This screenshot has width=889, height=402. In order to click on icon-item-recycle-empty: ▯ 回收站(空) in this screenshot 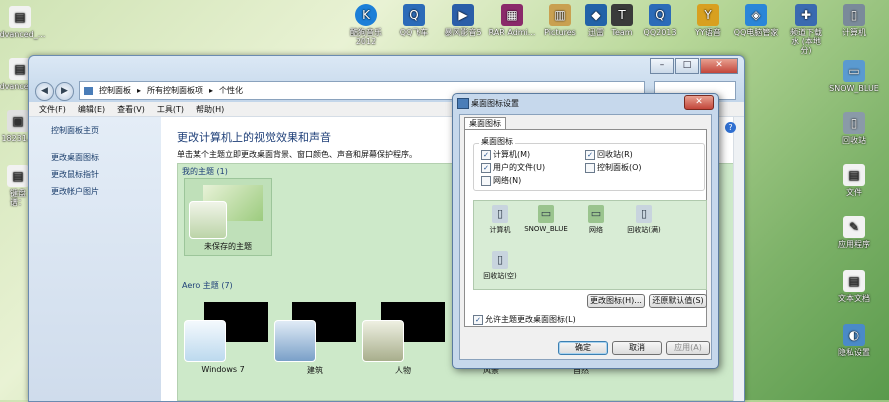, I will do `click(500, 266)`.